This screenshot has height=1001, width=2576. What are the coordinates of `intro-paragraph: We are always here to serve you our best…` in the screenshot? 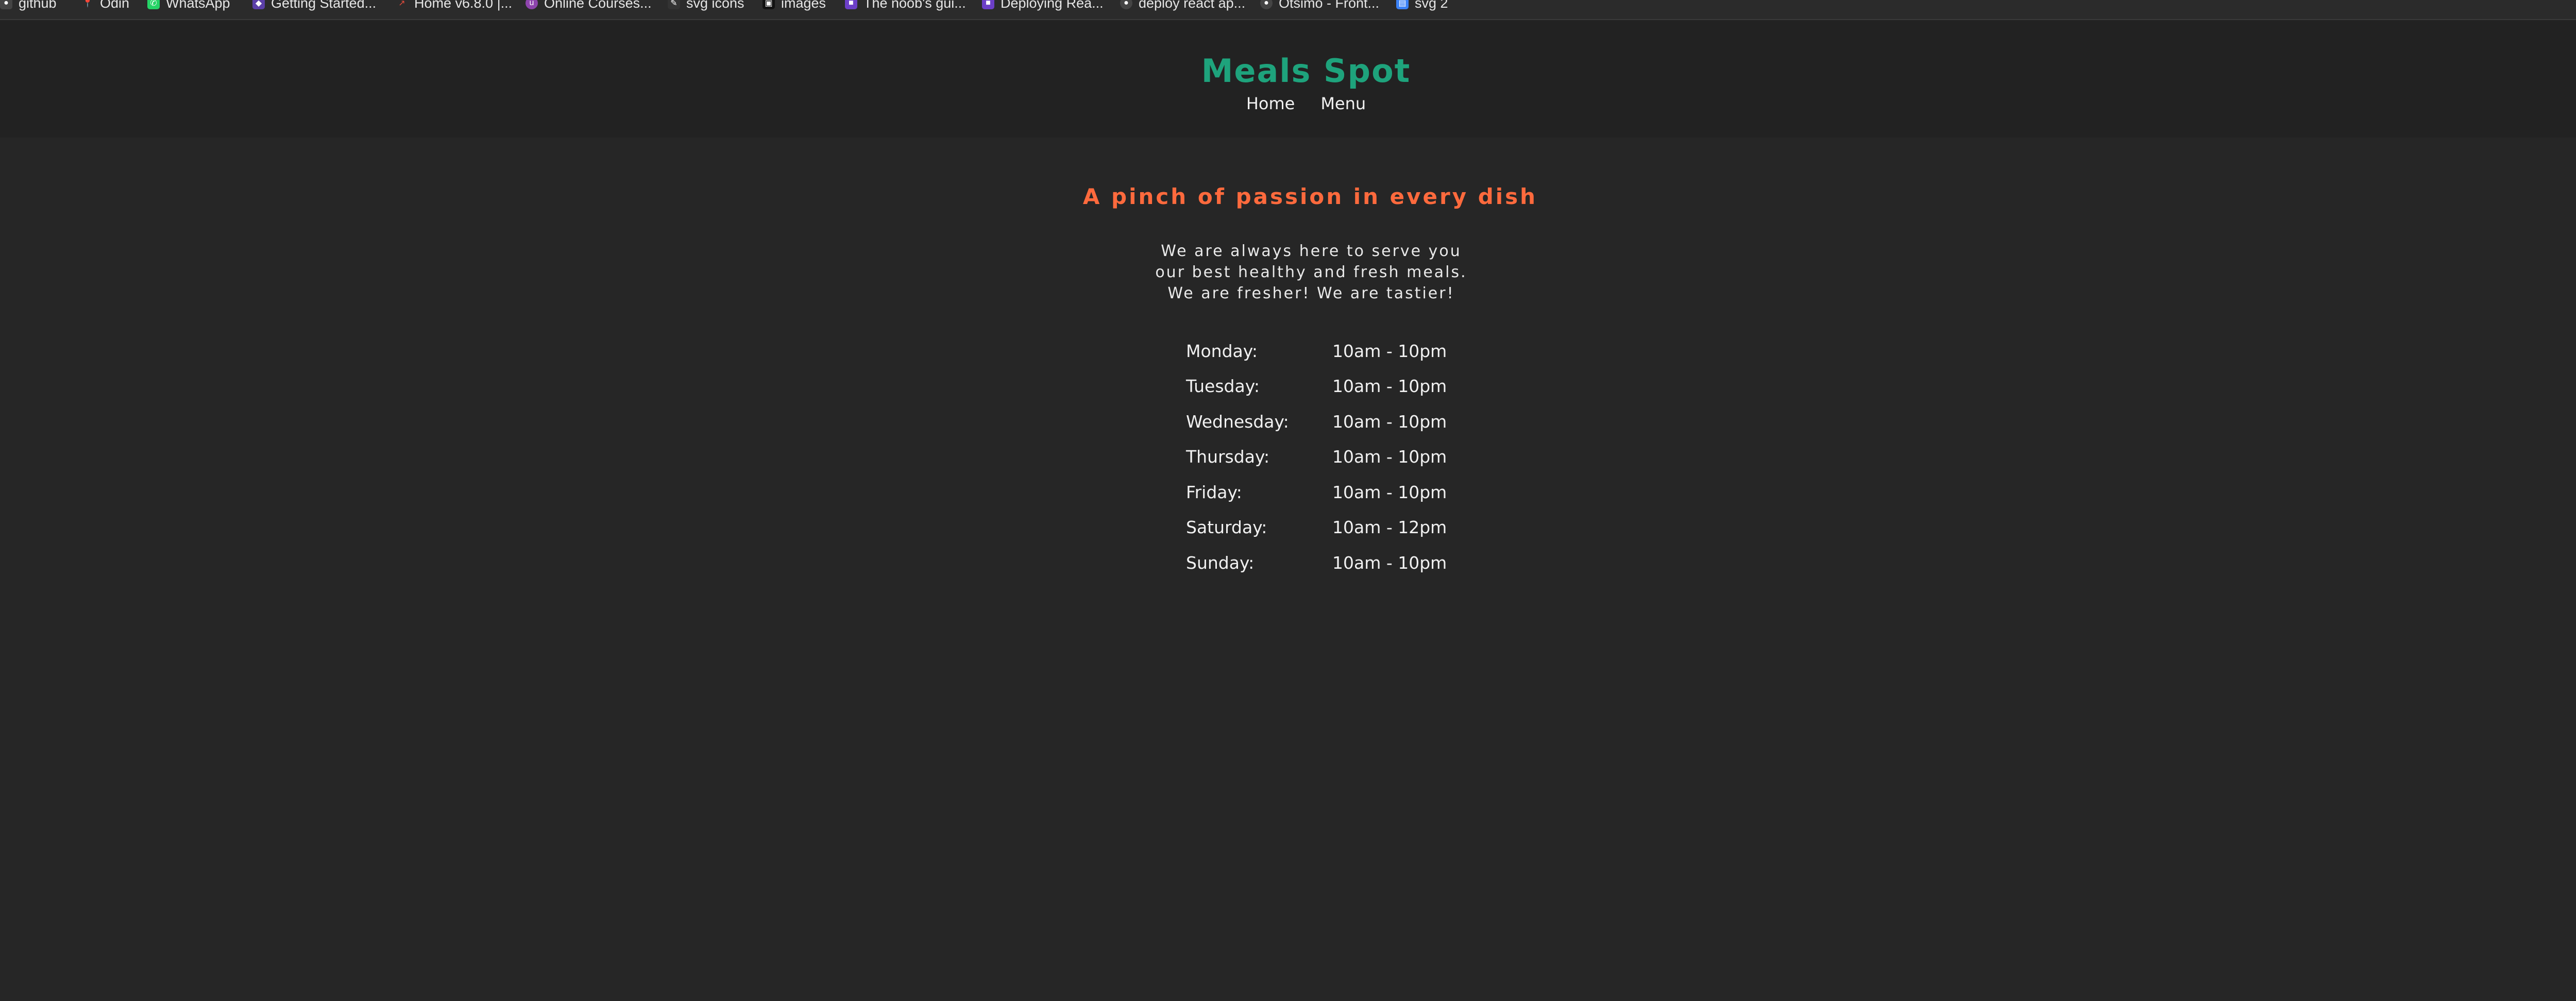 It's located at (1311, 272).